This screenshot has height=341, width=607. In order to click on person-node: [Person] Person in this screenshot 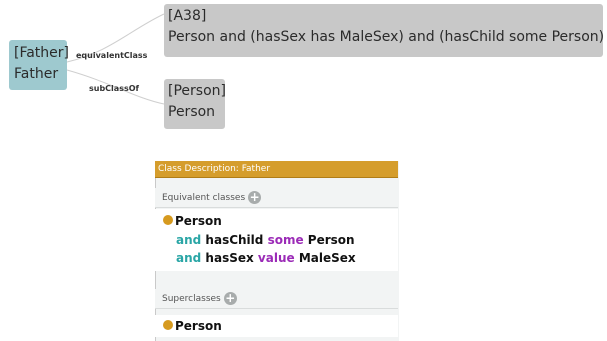, I will do `click(195, 104)`.